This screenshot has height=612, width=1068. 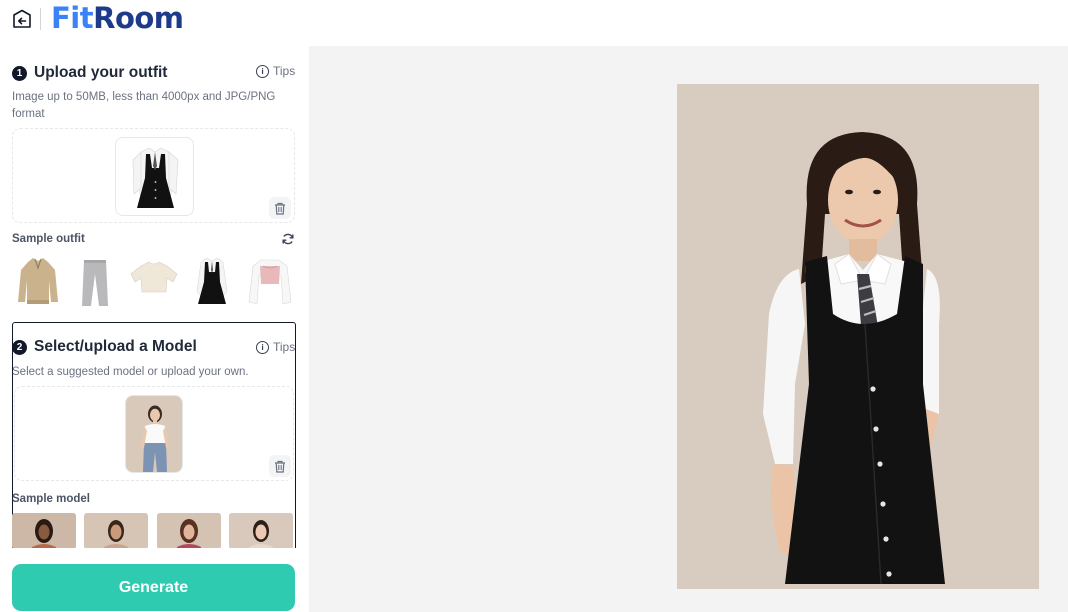 I want to click on pinafore-dress-image, so click(x=212, y=280).